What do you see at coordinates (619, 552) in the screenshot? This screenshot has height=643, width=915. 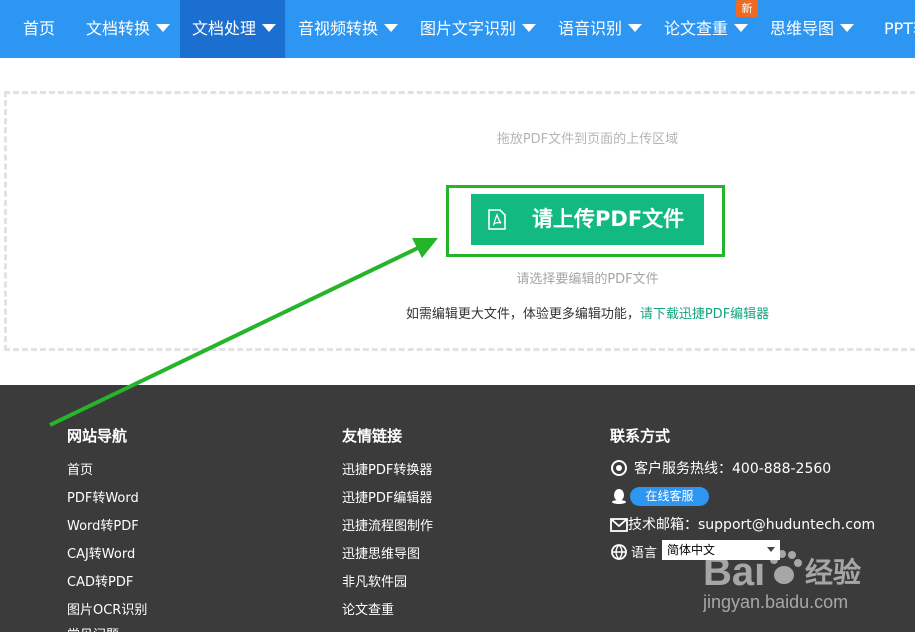 I see `globe-icon` at bounding box center [619, 552].